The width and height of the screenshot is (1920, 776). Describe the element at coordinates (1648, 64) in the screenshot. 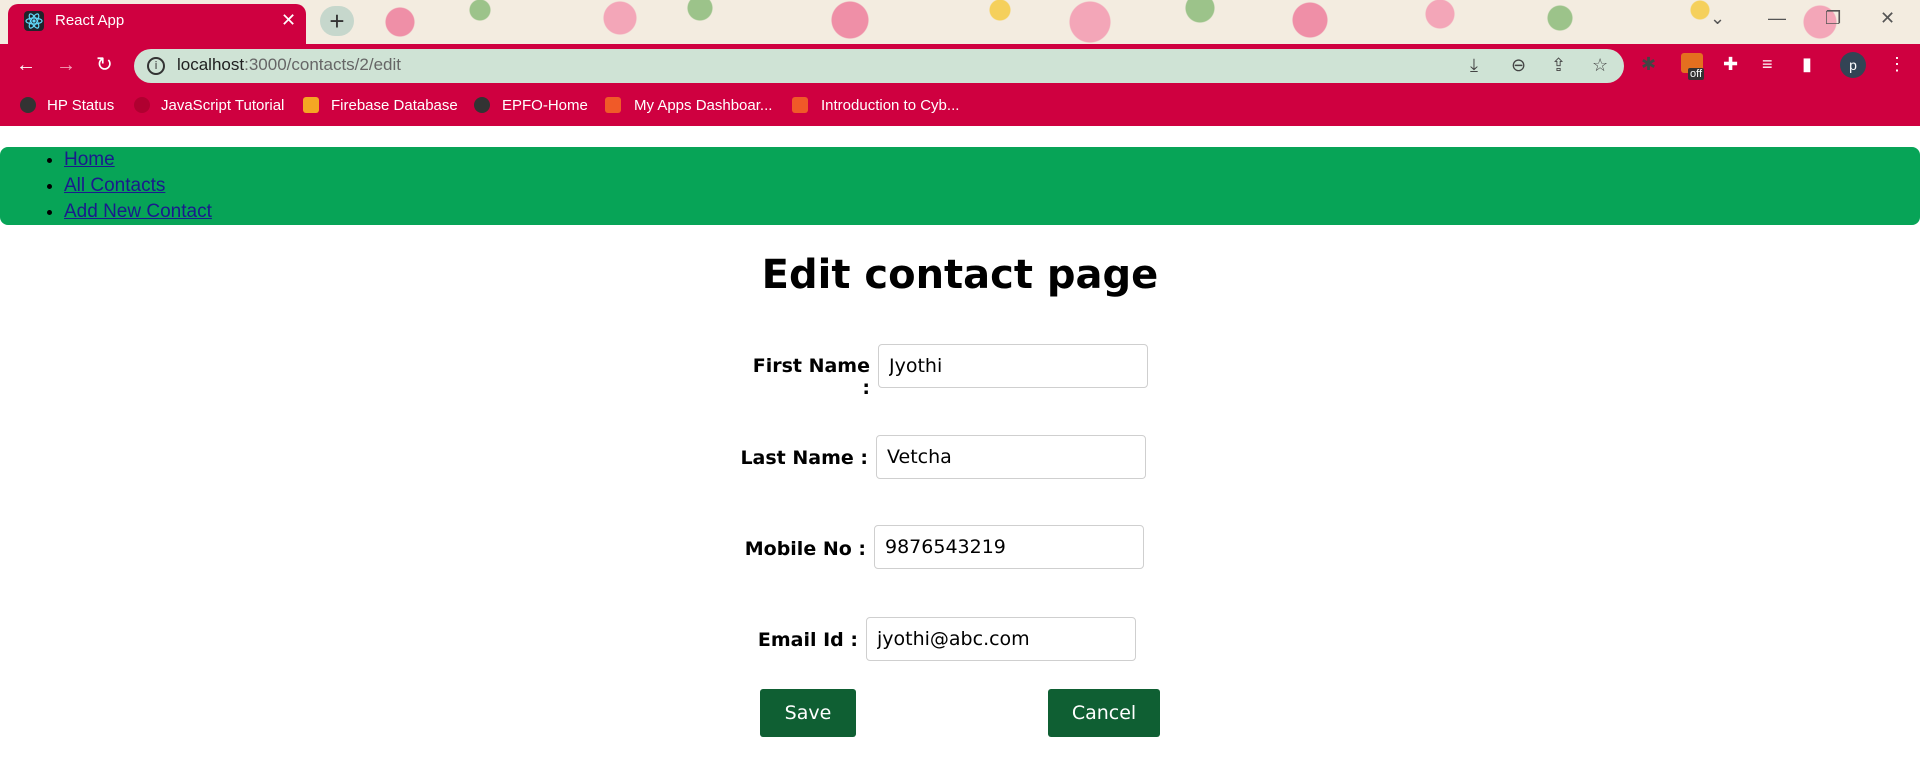

I see `bug-icon: ✱` at that location.